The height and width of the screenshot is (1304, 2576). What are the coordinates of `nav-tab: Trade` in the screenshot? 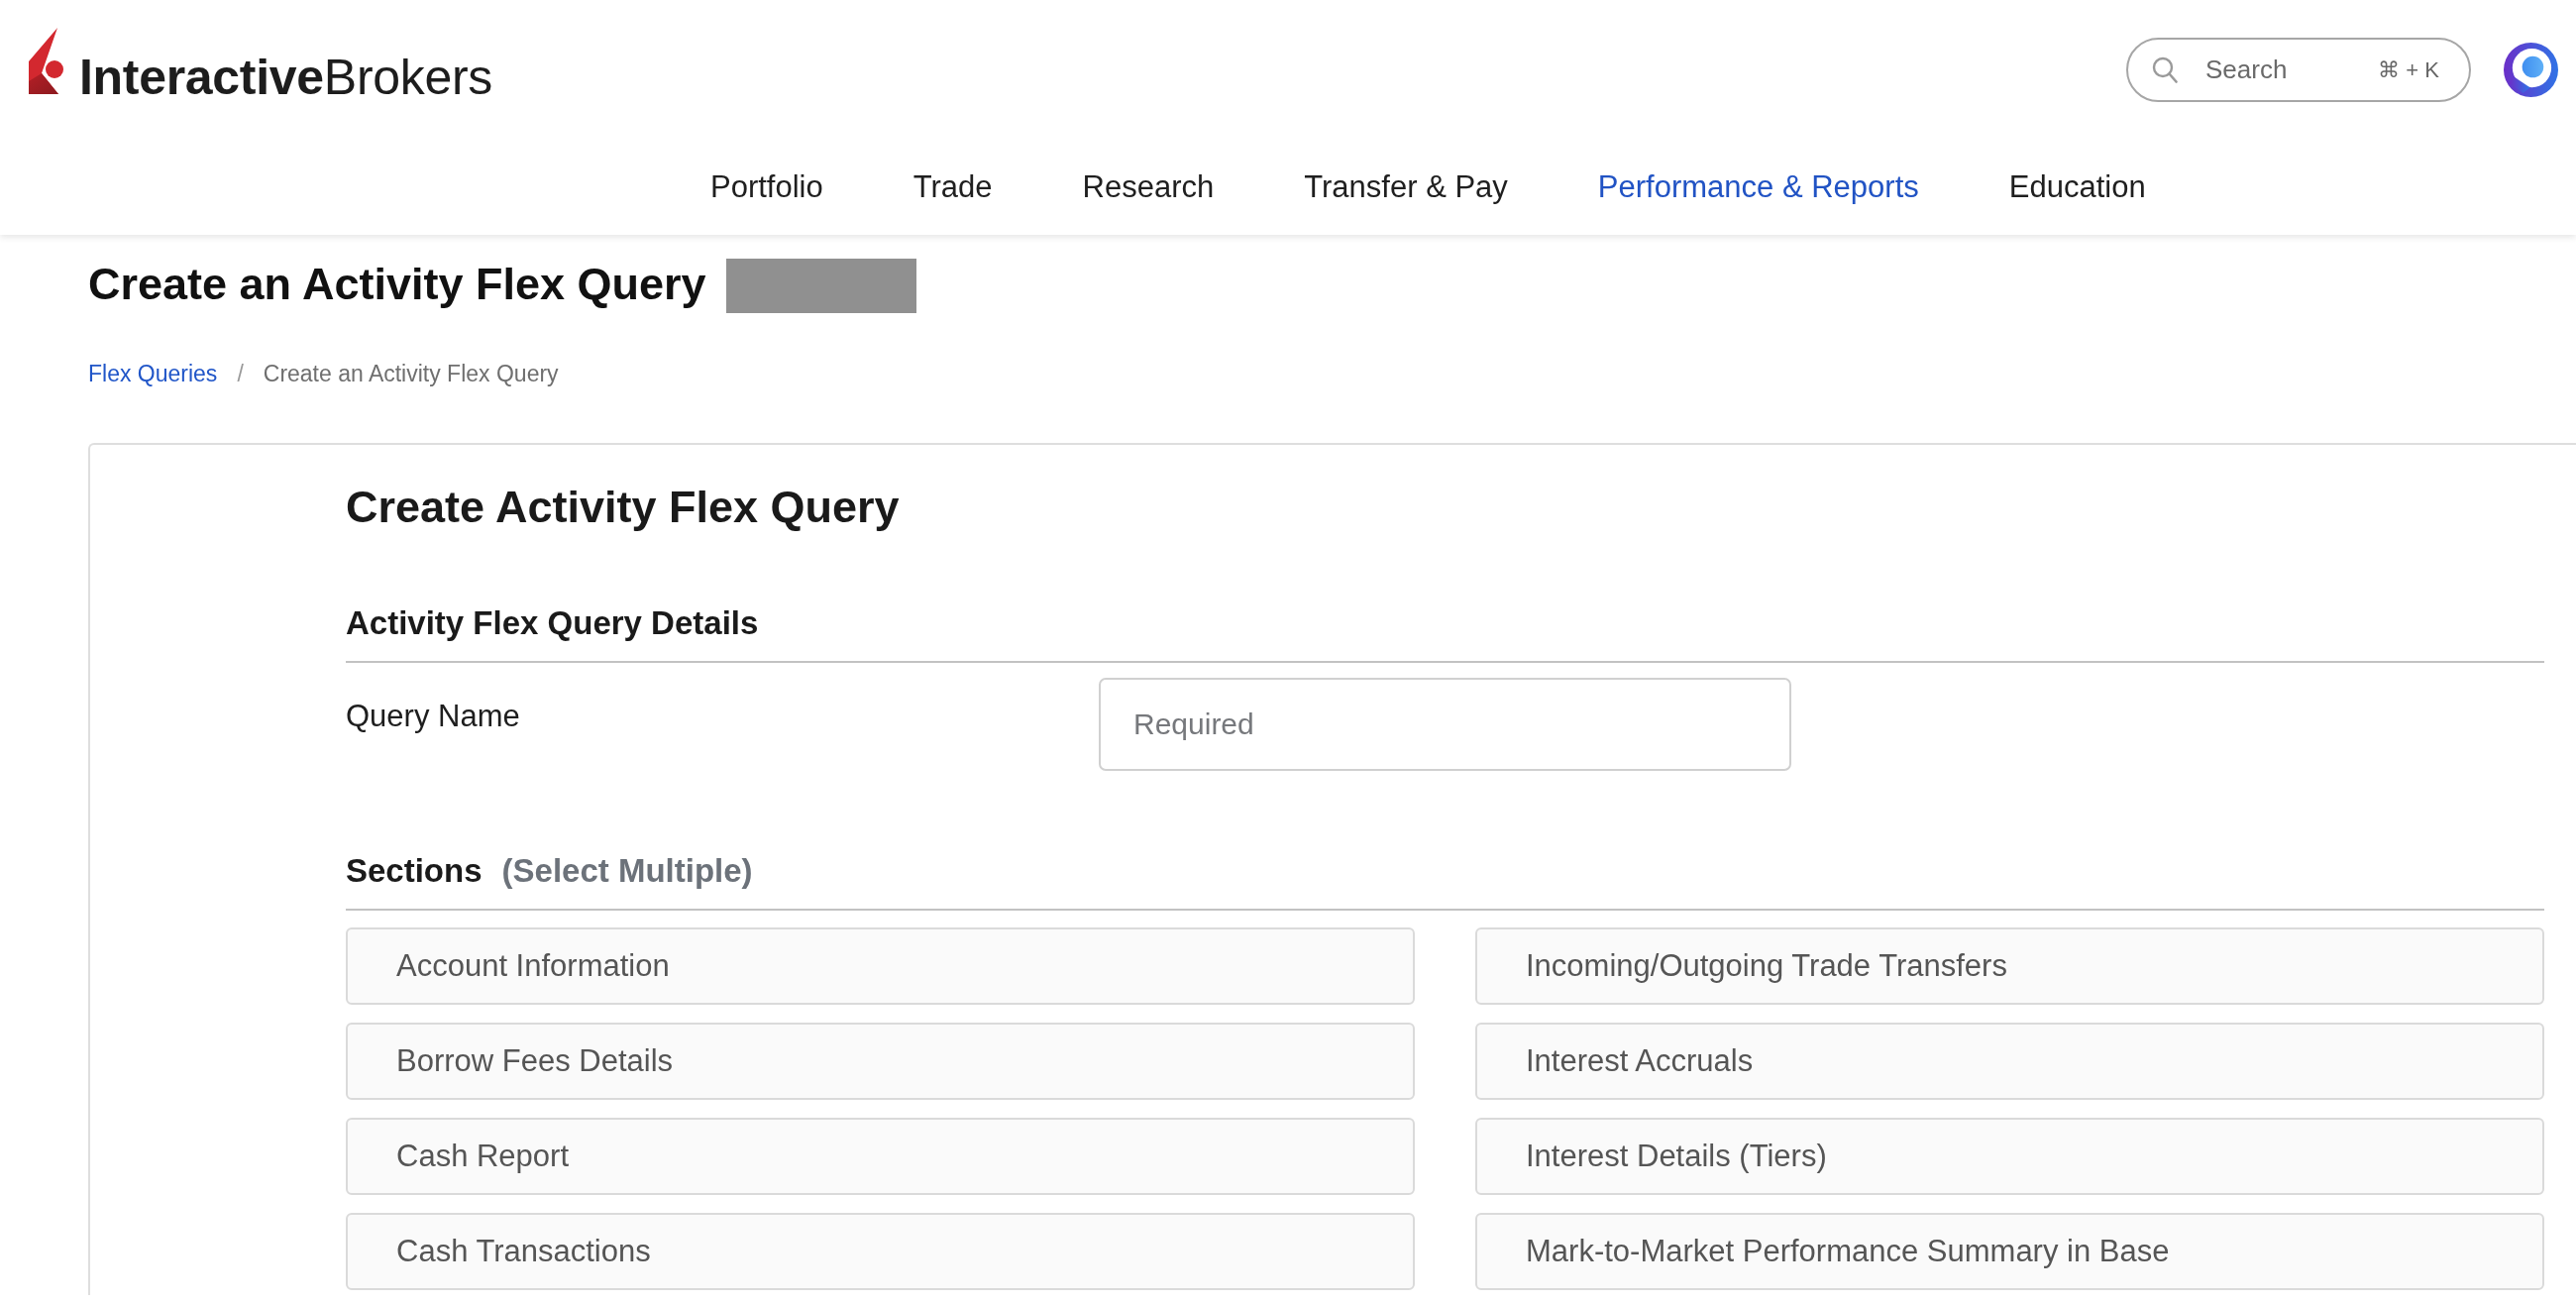 It's located at (953, 186).